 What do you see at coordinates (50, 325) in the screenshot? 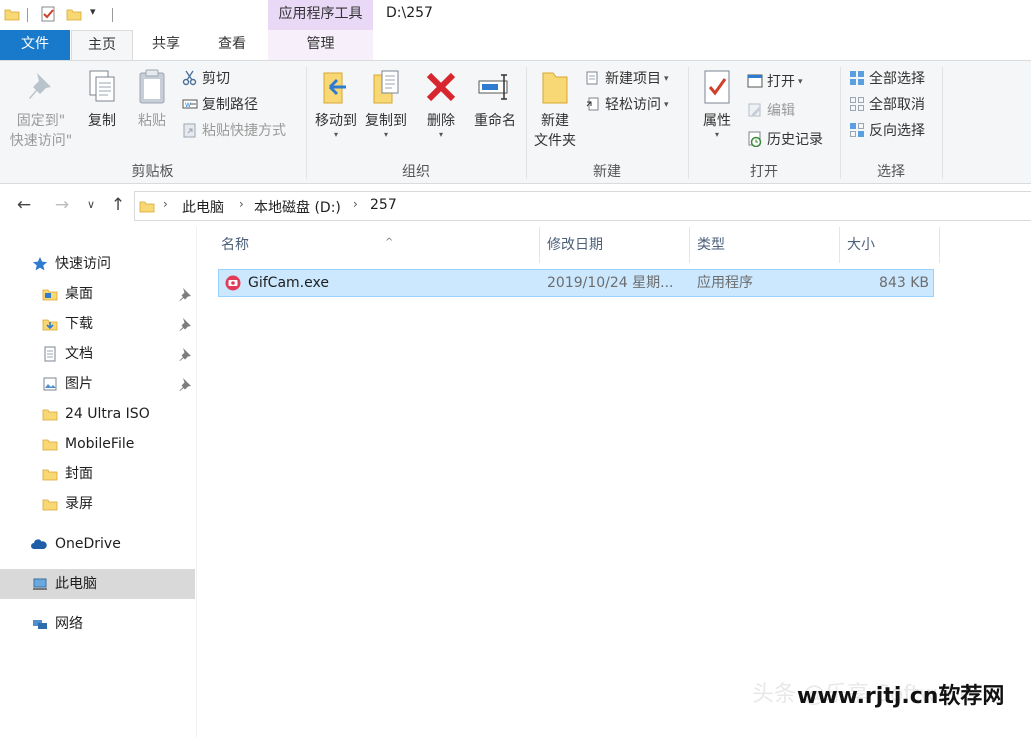
I see `downloads-folder-icon` at bounding box center [50, 325].